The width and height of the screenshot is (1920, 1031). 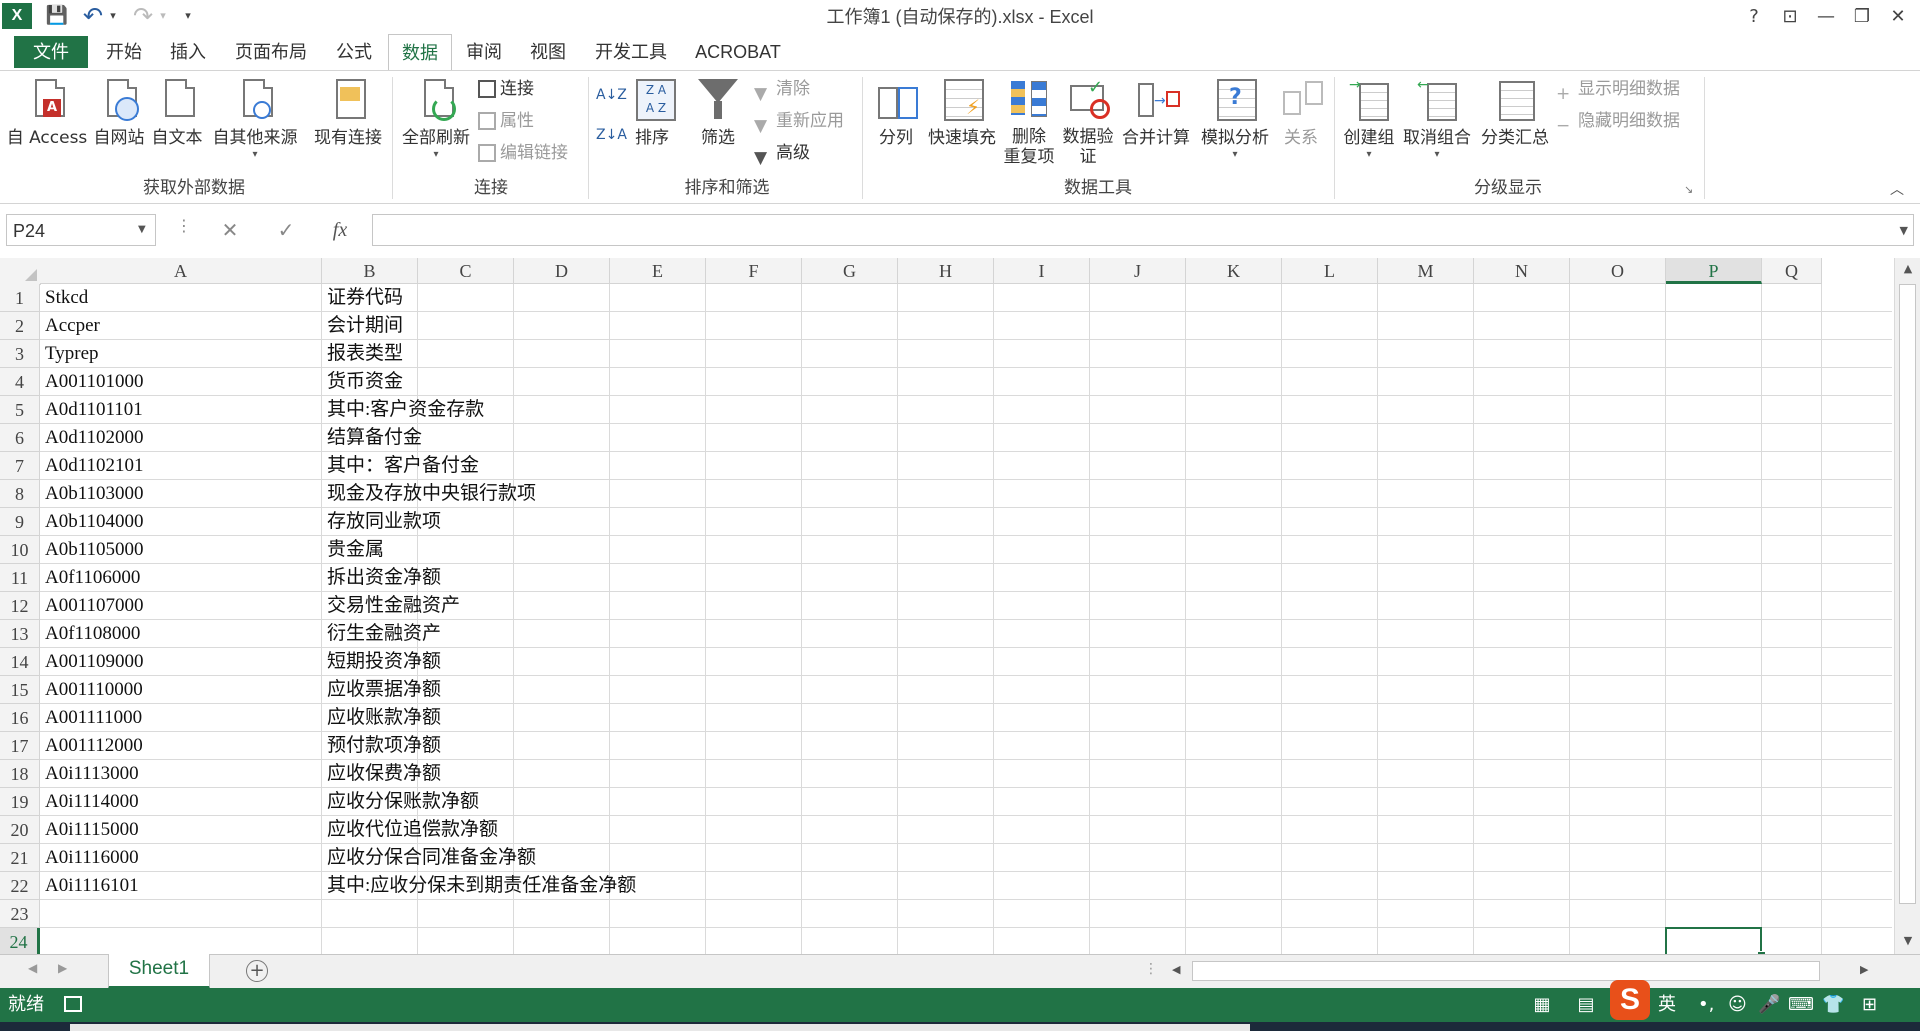 What do you see at coordinates (1369, 123) in the screenshot?
I see `group-button: → 创建组 ▾` at bounding box center [1369, 123].